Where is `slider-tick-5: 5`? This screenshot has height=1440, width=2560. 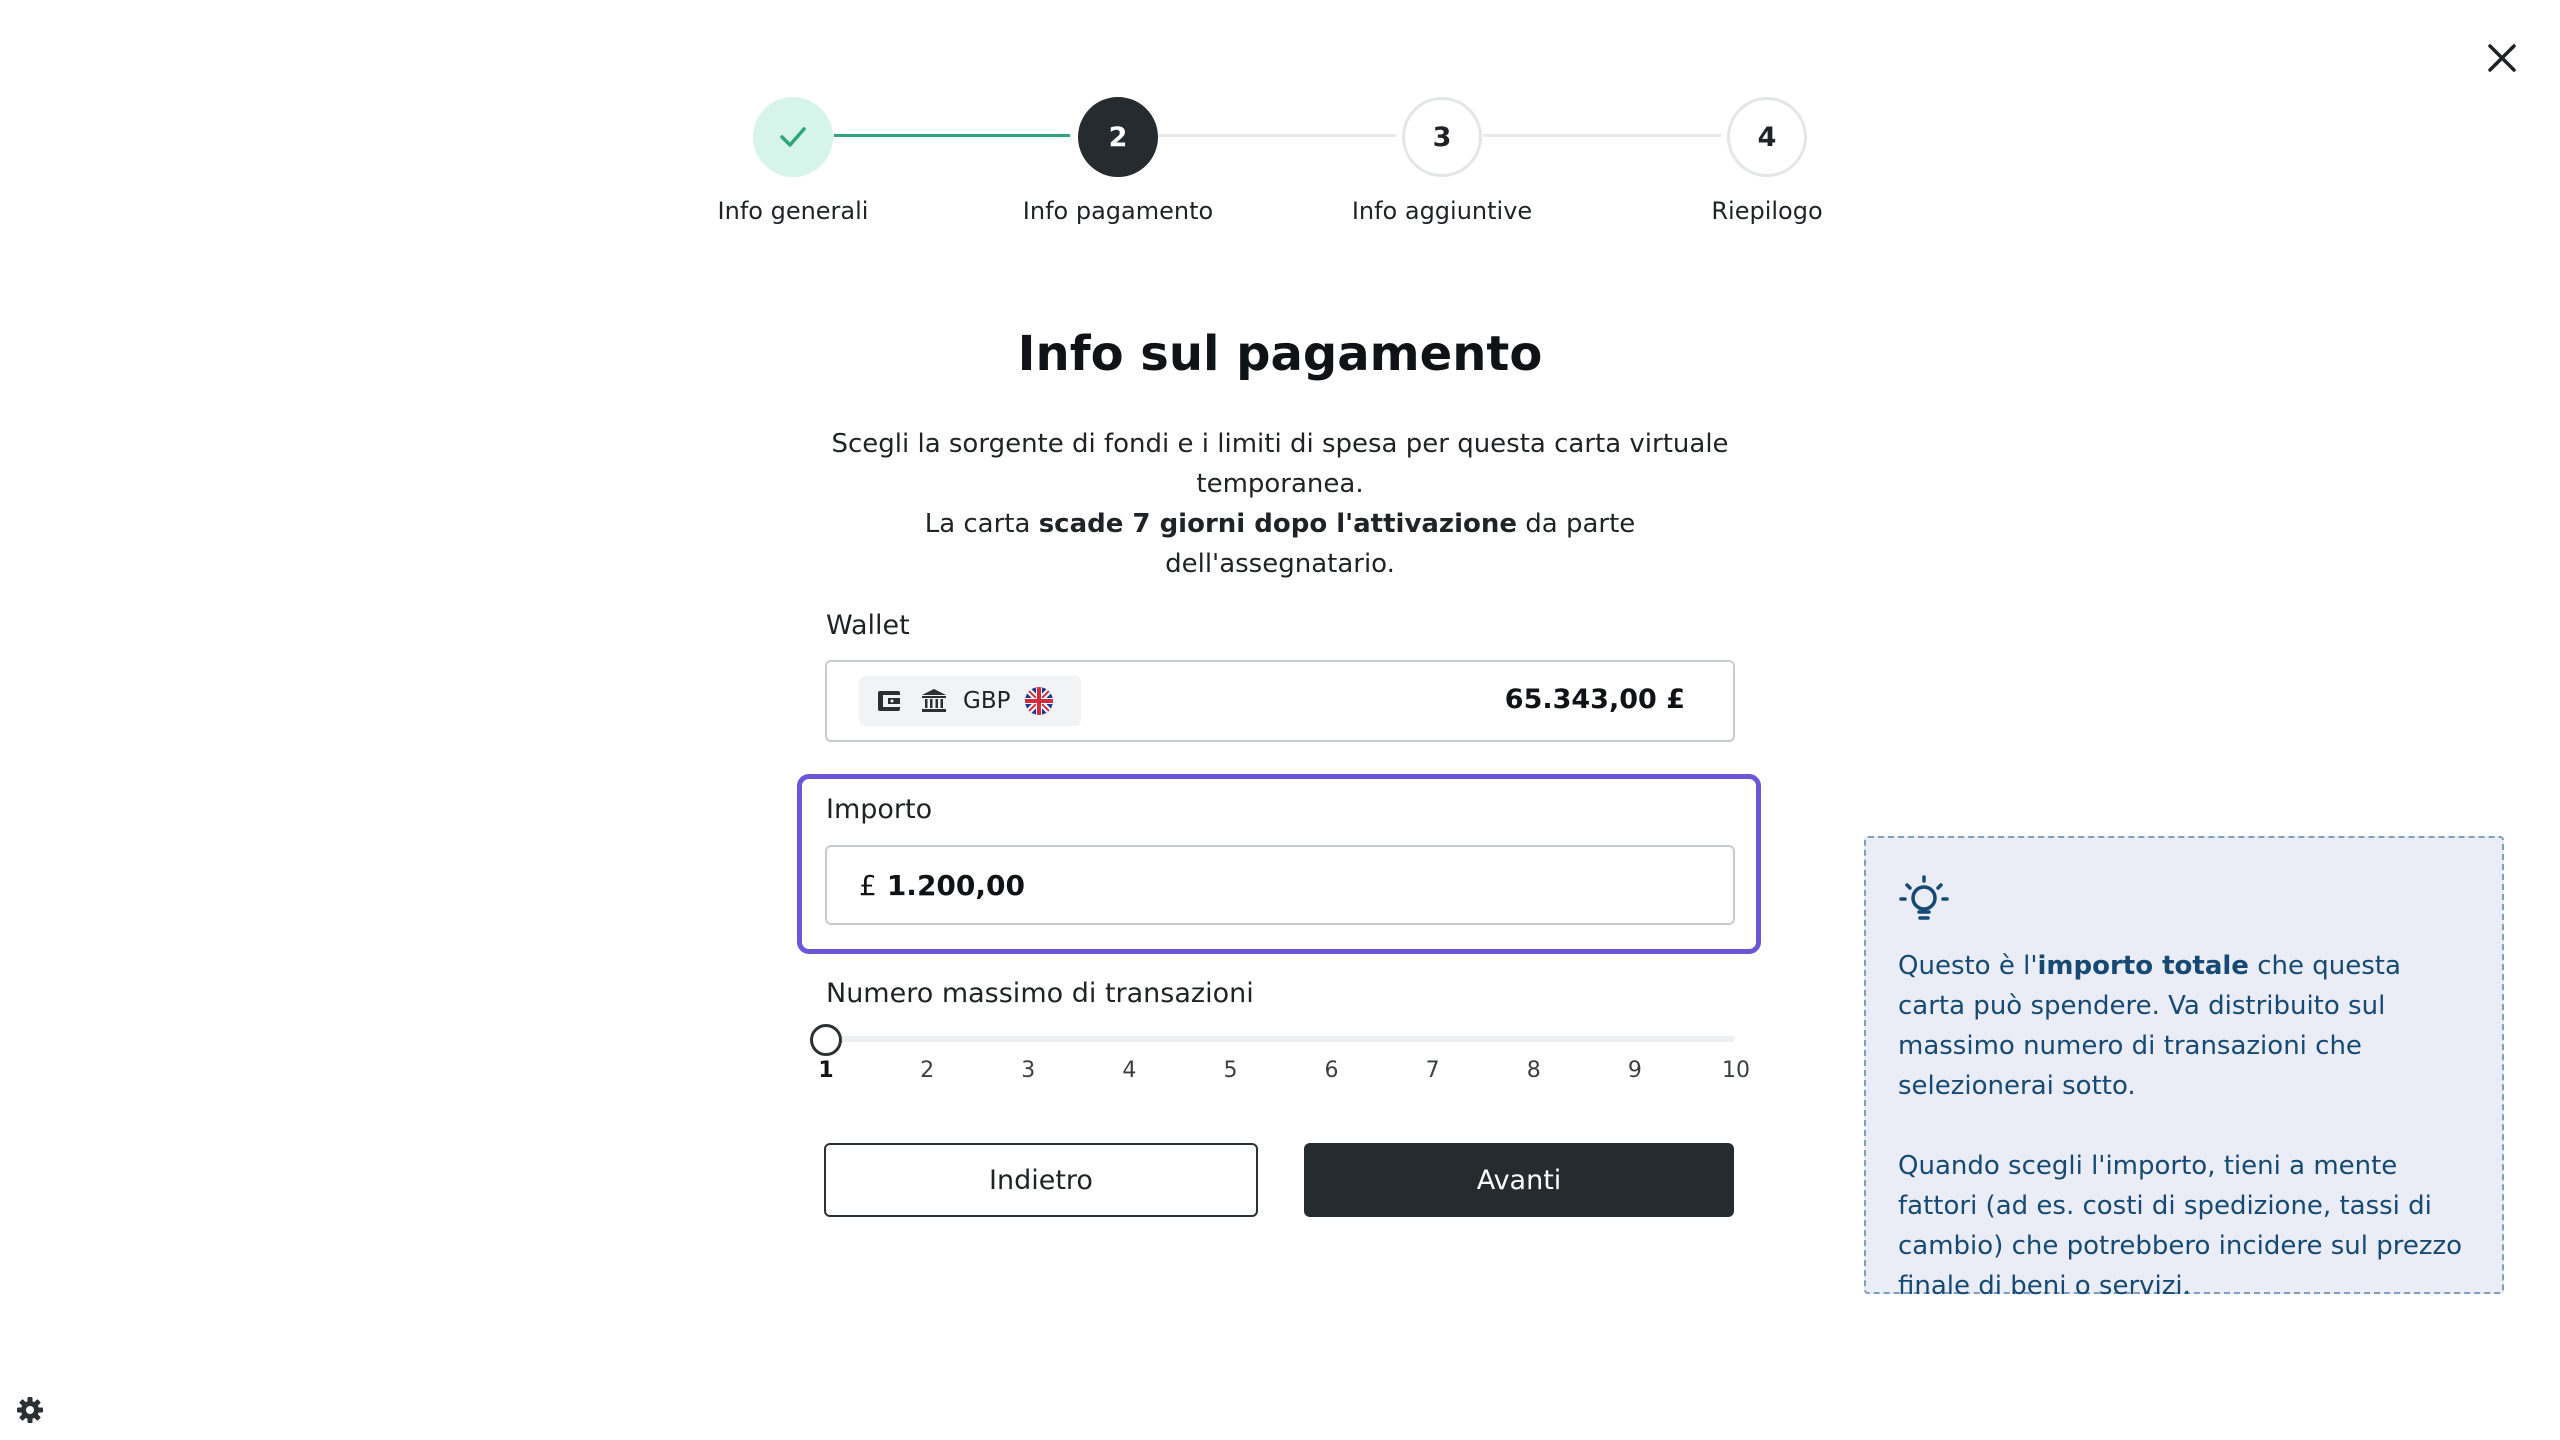 slider-tick-5: 5 is located at coordinates (1230, 1070).